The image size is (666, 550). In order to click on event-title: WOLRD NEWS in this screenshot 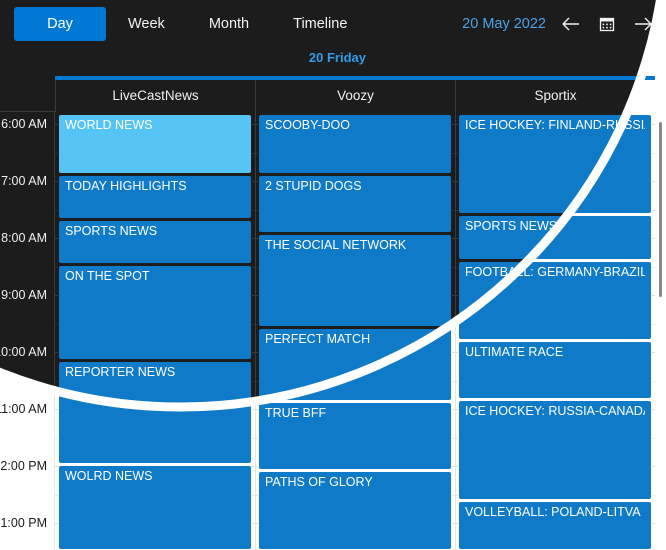, I will do `click(109, 476)`.